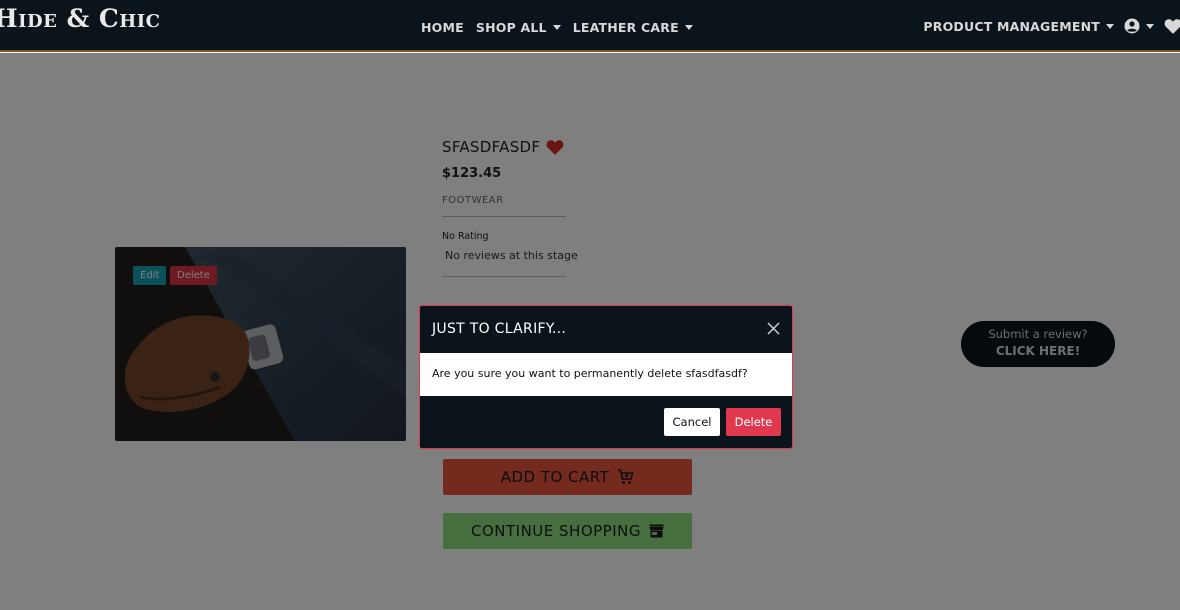 The width and height of the screenshot is (1180, 610). Describe the element at coordinates (1011, 26) in the screenshot. I see `nav-product-management-label: PRODUCT MANAGEMENT` at that location.